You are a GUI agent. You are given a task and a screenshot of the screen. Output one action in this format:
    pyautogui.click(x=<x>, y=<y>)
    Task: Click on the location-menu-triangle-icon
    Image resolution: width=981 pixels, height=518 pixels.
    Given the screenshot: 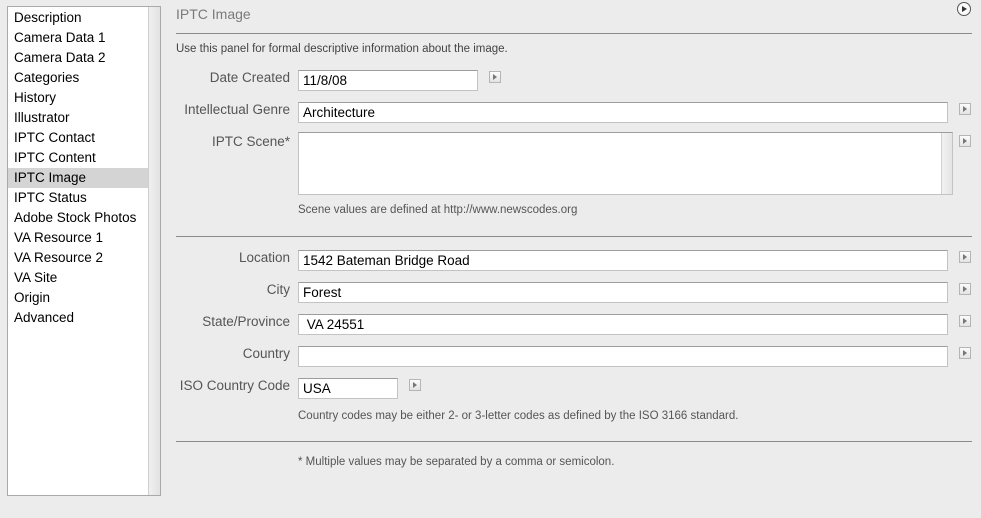 What is the action you would take?
    pyautogui.click(x=965, y=257)
    